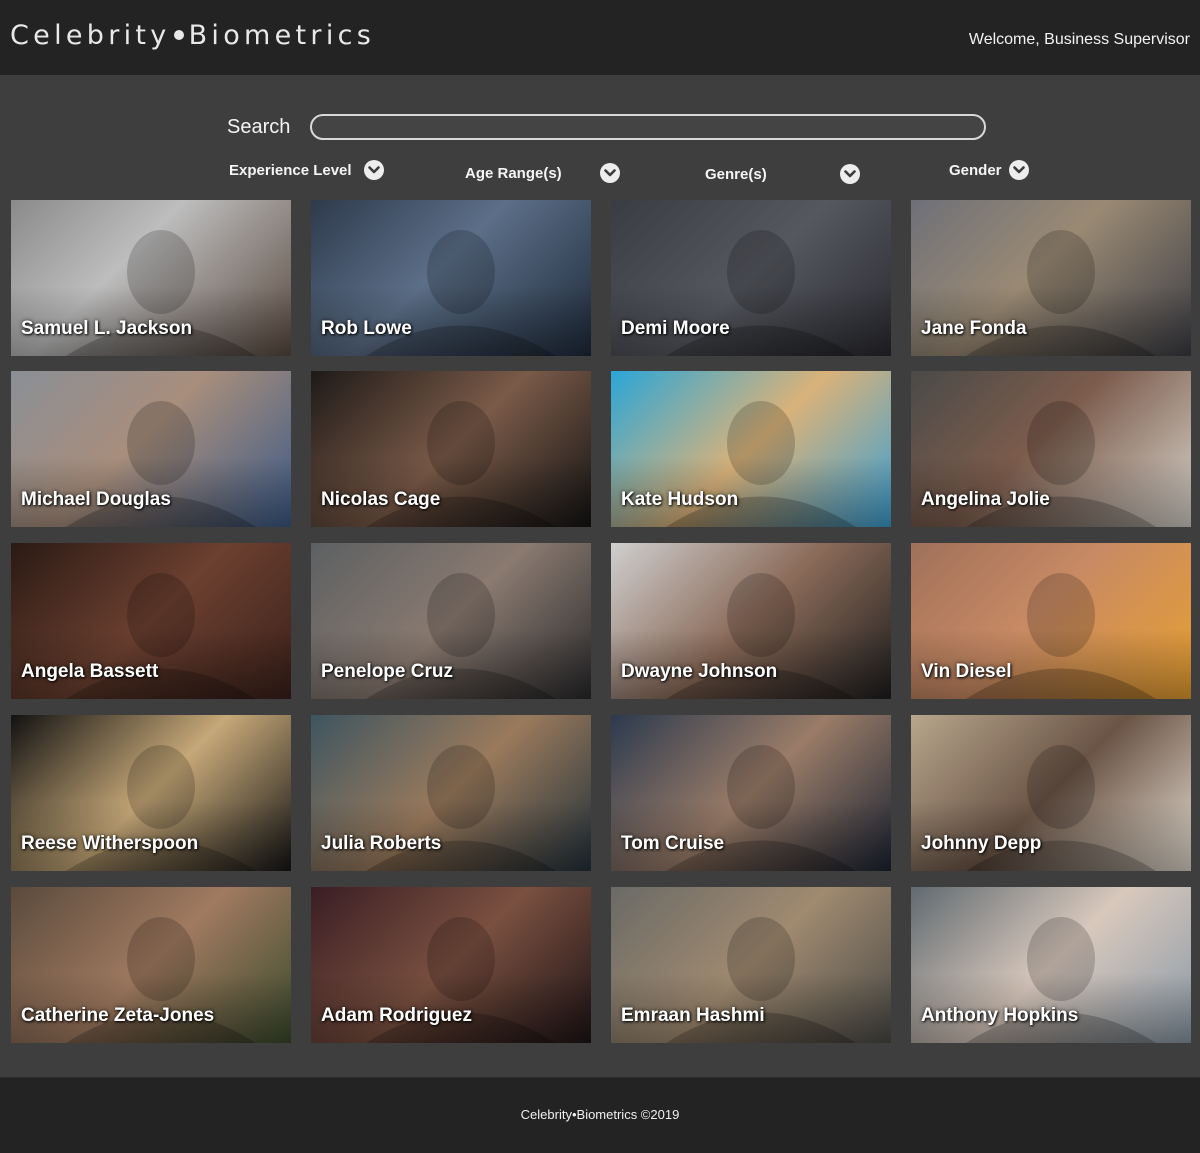 The height and width of the screenshot is (1153, 1200). Describe the element at coordinates (985, 499) in the screenshot. I see `celebrity-name: Angelina Jolie` at that location.